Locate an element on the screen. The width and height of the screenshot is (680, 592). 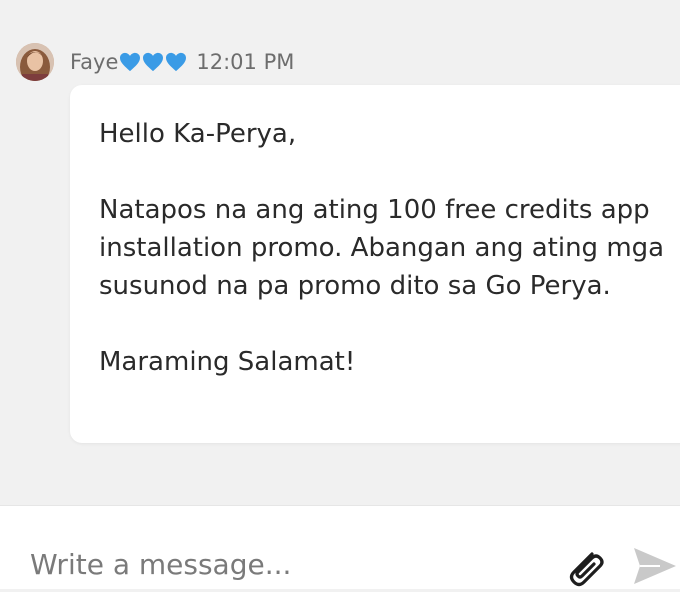
avatar is located at coordinates (35, 62).